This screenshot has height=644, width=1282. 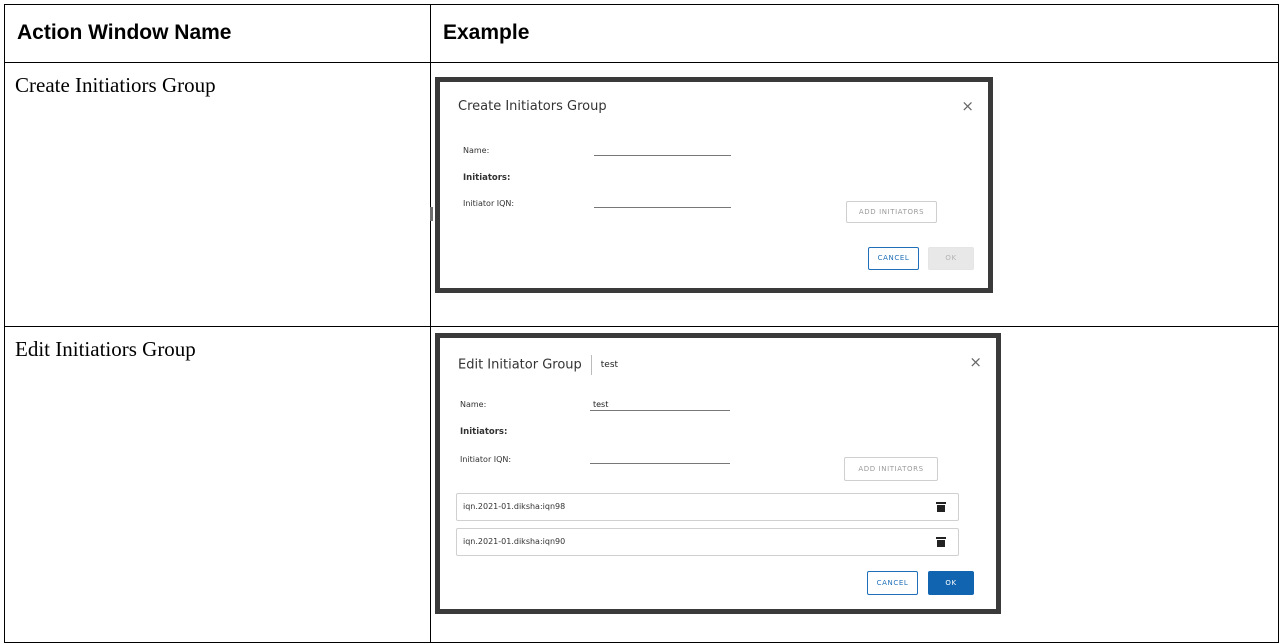 I want to click on dialog-title-text: Edit Initiator Group, so click(x=520, y=365).